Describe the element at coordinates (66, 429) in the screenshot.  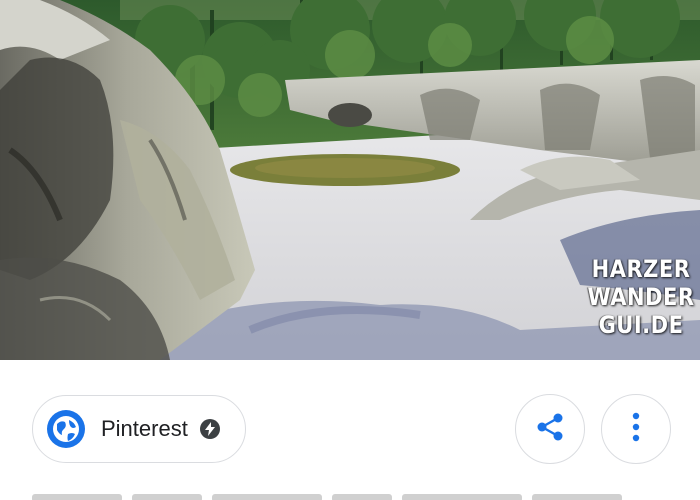
I see `globe-icon` at that location.